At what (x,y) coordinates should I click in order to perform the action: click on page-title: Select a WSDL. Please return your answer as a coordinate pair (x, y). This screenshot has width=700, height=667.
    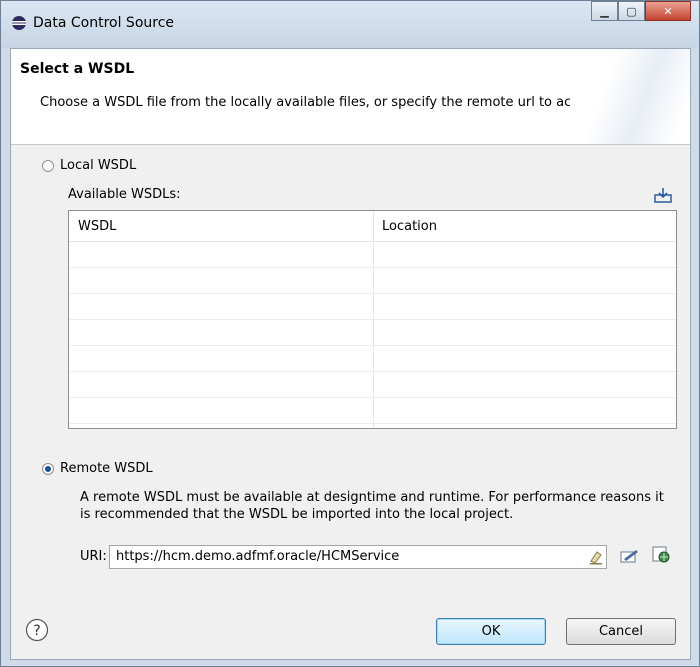
    Looking at the image, I should click on (77, 69).